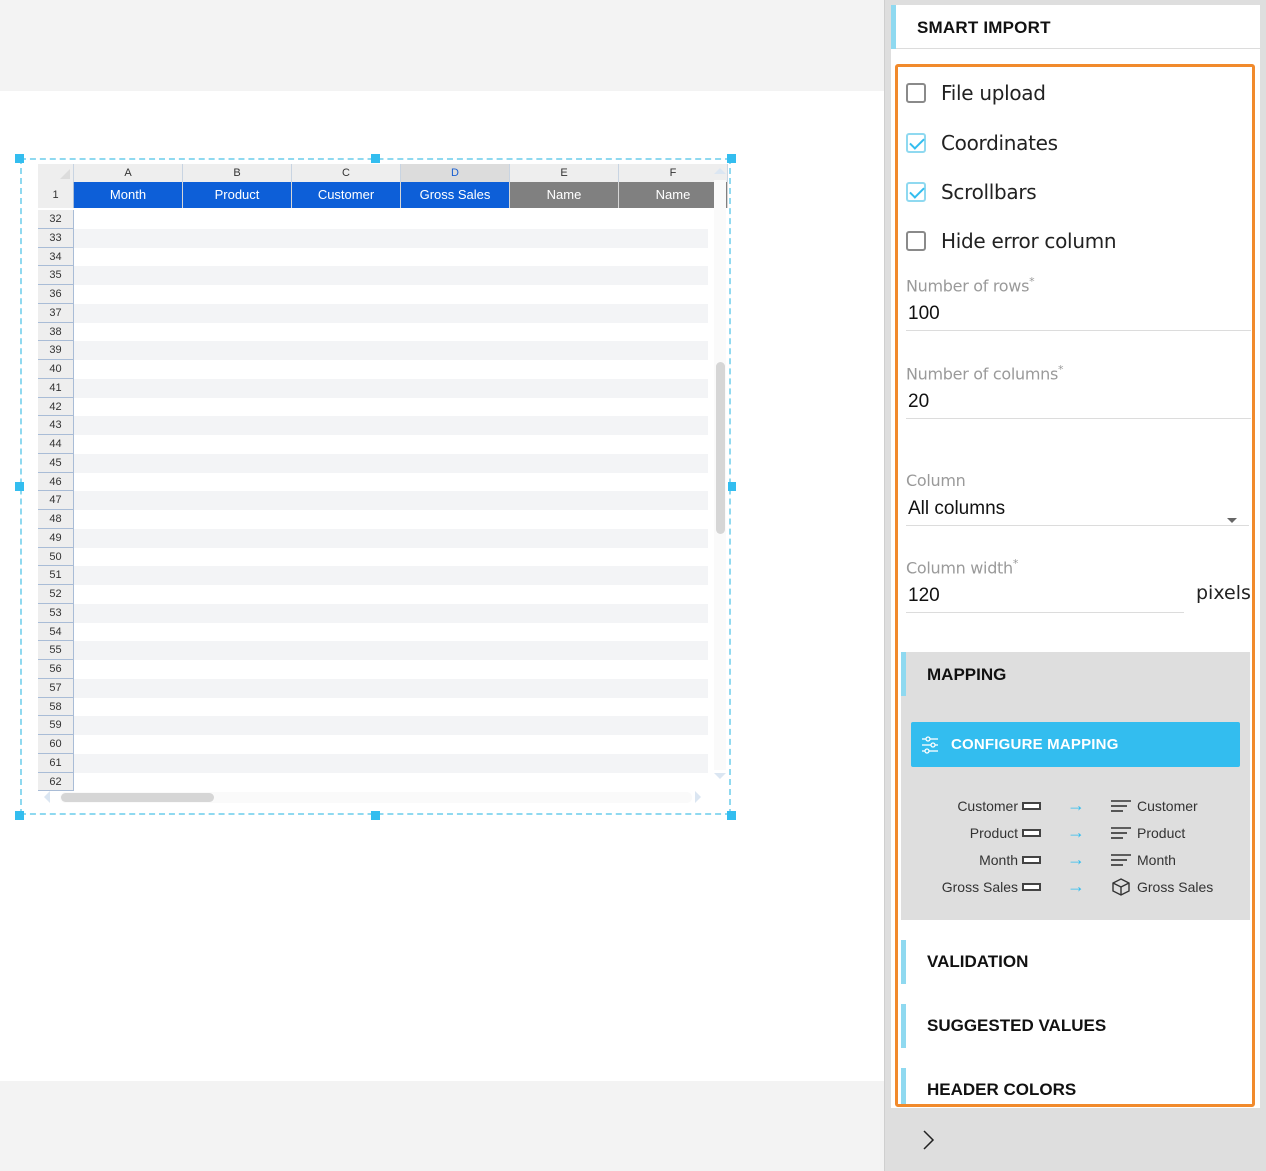 This screenshot has width=1266, height=1171. Describe the element at coordinates (56, 332) in the screenshot. I see `row-number: 38` at that location.